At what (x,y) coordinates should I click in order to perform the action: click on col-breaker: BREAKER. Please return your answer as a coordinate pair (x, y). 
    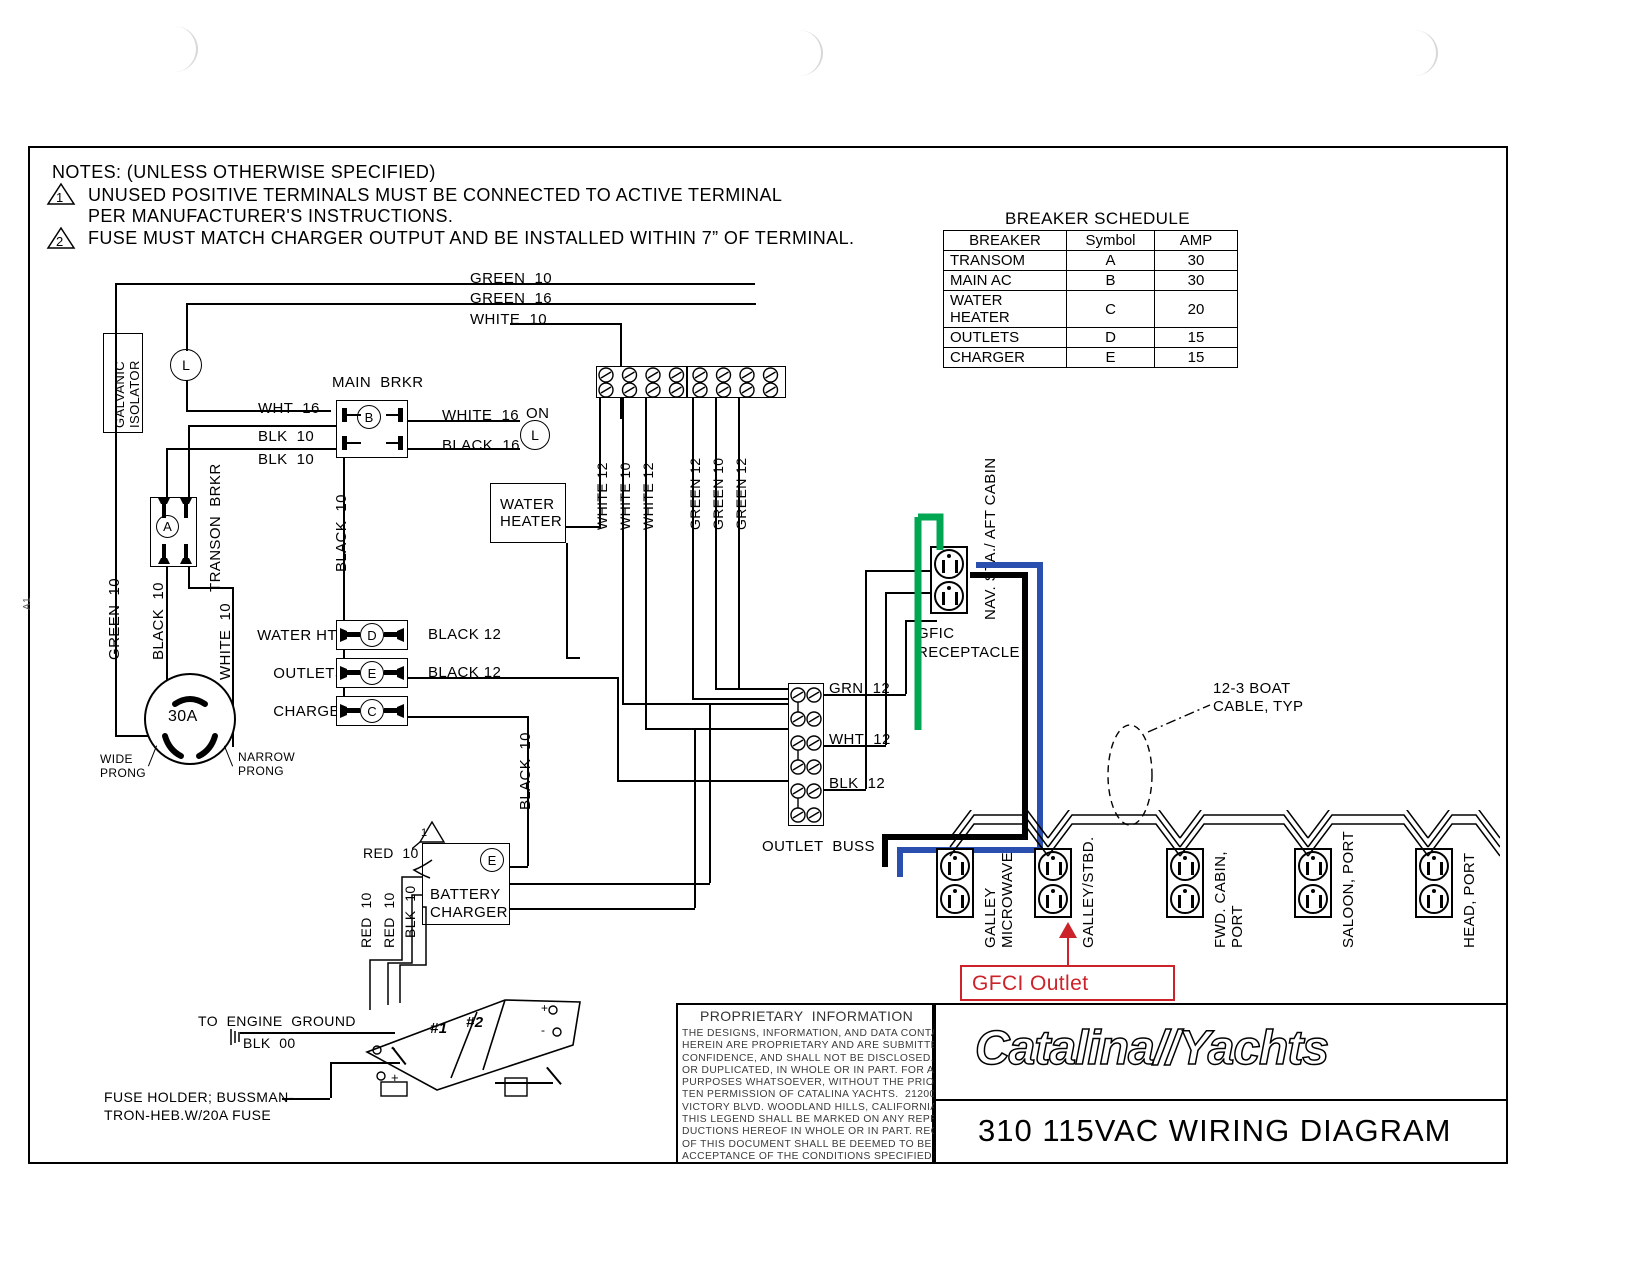
    Looking at the image, I should click on (1005, 240).